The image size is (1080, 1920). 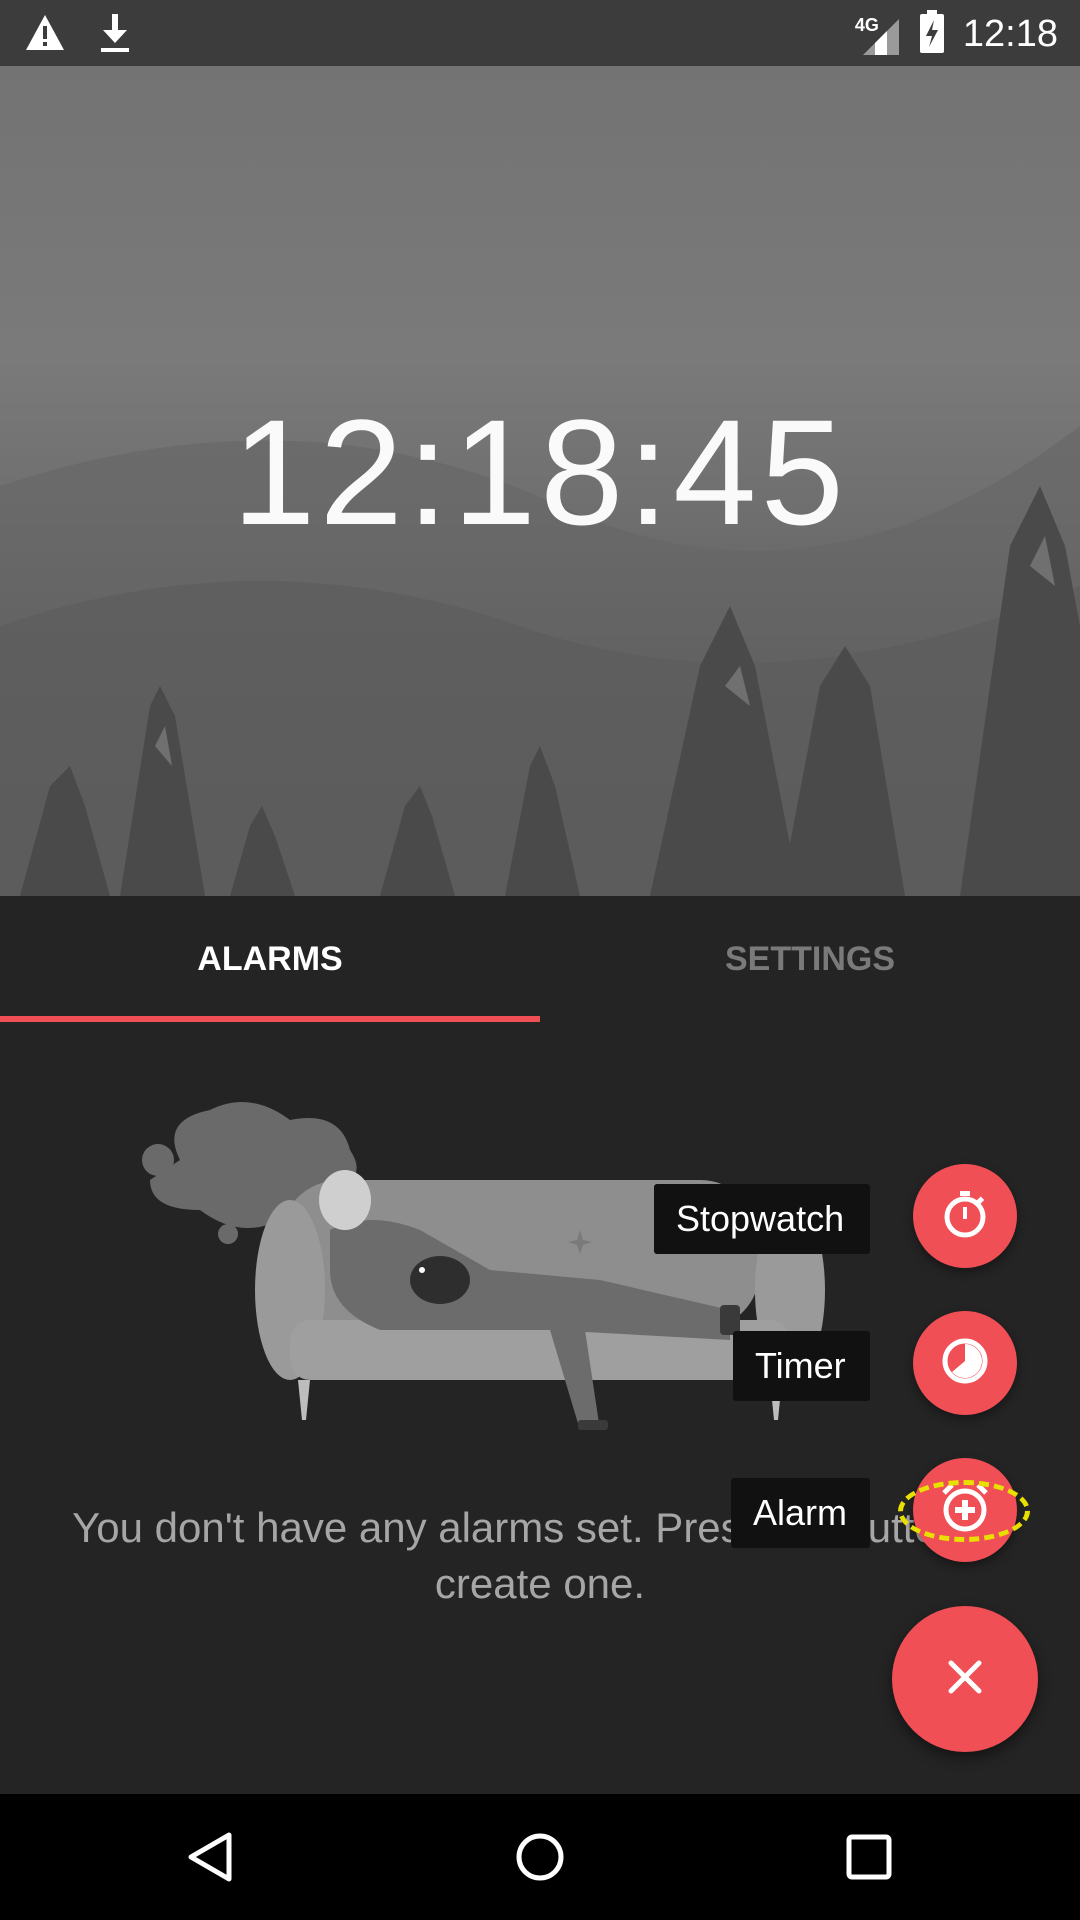 I want to click on add-alarm-icon, so click(x=965, y=1510).